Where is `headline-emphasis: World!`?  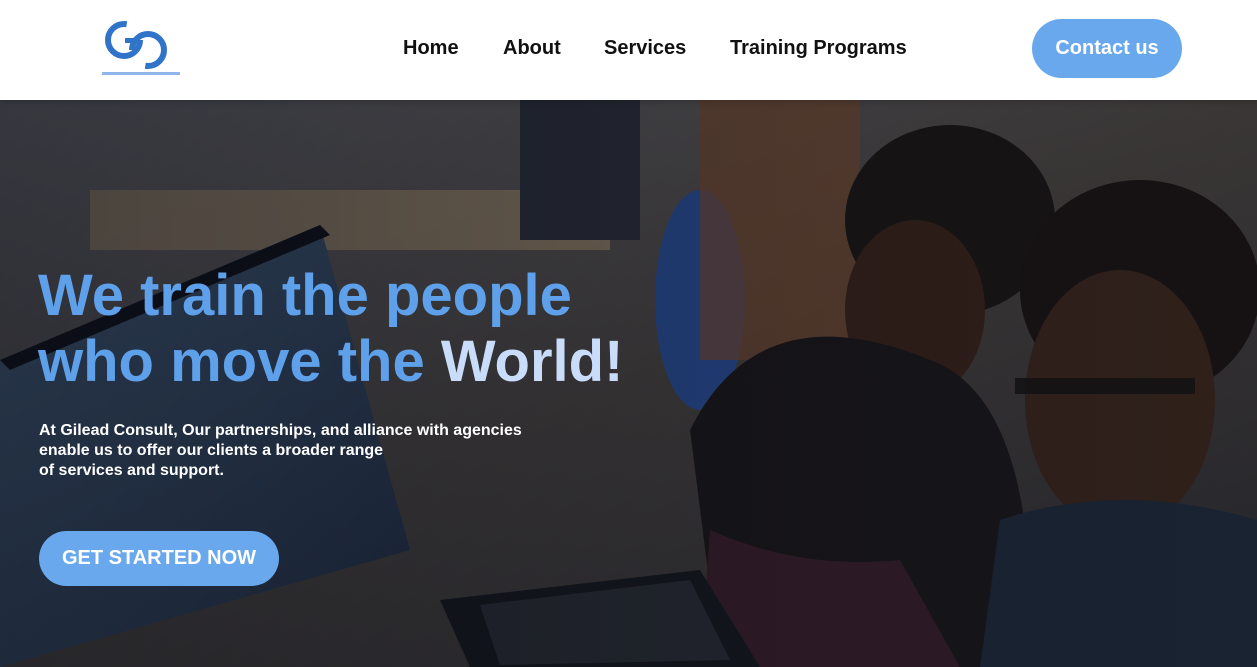
headline-emphasis: World! is located at coordinates (532, 361).